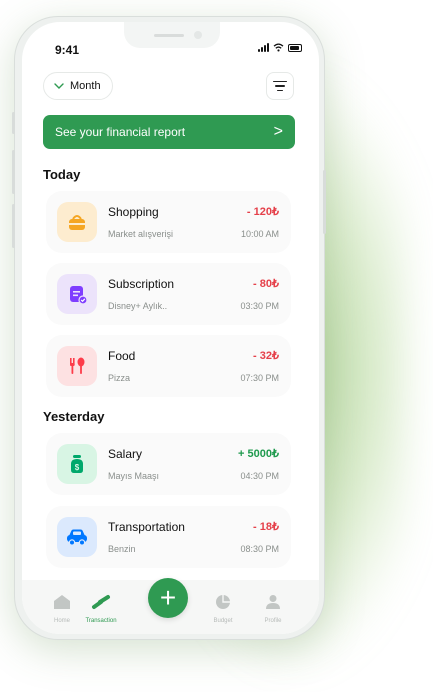  I want to click on front-camera, so click(198, 35).